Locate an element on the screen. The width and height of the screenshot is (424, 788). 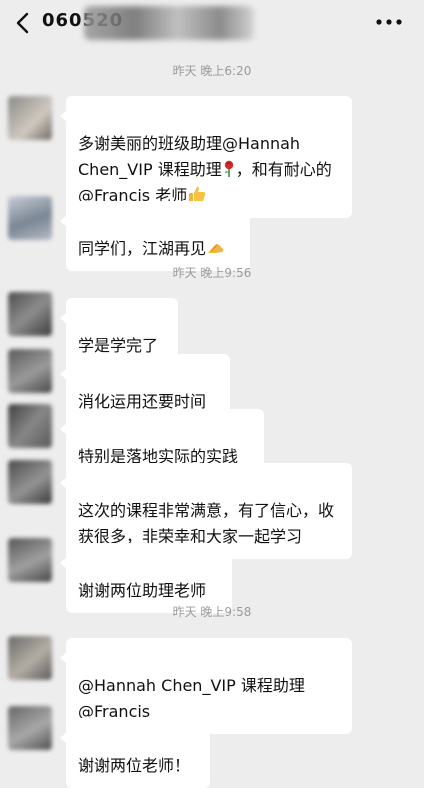
message-bubble: 同学们，江湖再见 is located at coordinates (155, 236).